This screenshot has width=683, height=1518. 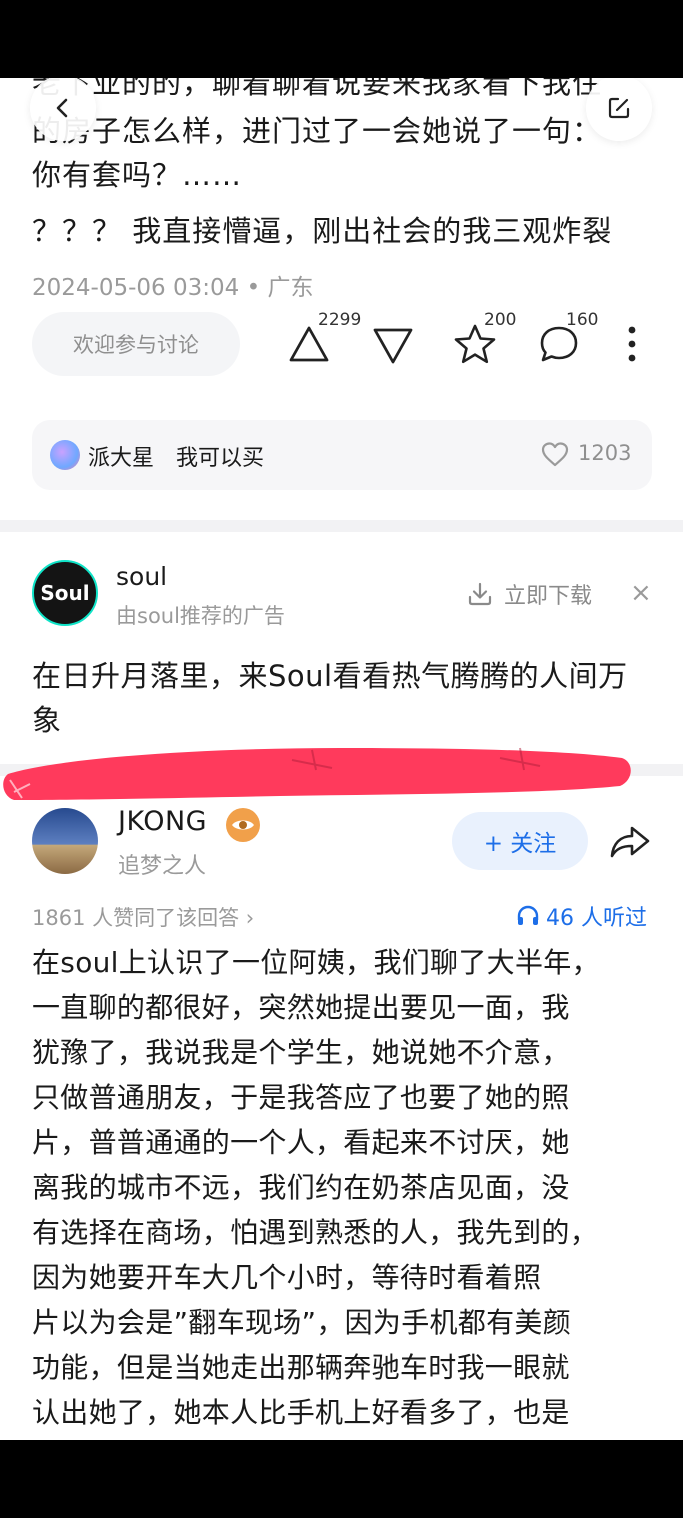 I want to click on back-arrow-icon, so click(x=62, y=108).